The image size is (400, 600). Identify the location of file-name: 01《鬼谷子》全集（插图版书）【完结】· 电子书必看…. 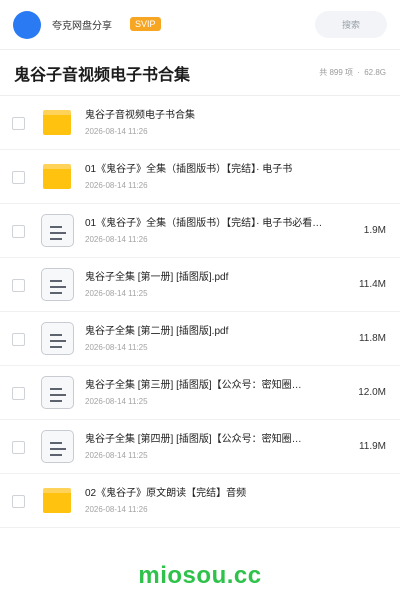
(216, 224).